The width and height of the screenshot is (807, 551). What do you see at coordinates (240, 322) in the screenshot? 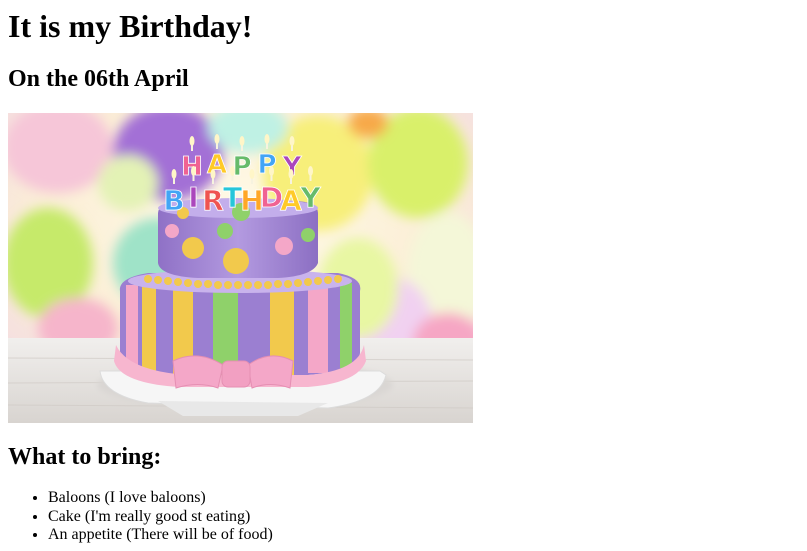
I see `cake-bottom-tier` at bounding box center [240, 322].